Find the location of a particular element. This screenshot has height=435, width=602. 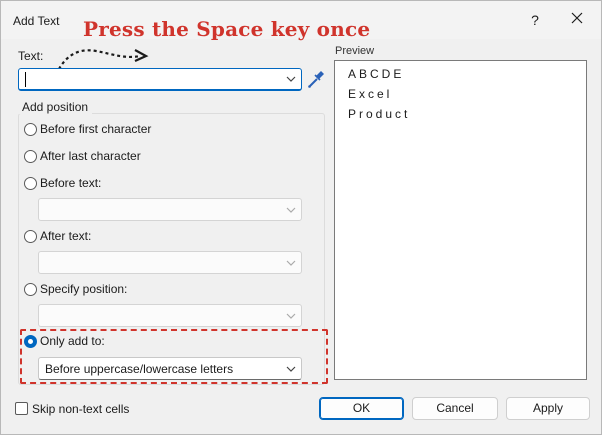

specify-position-dropdown is located at coordinates (170, 315).